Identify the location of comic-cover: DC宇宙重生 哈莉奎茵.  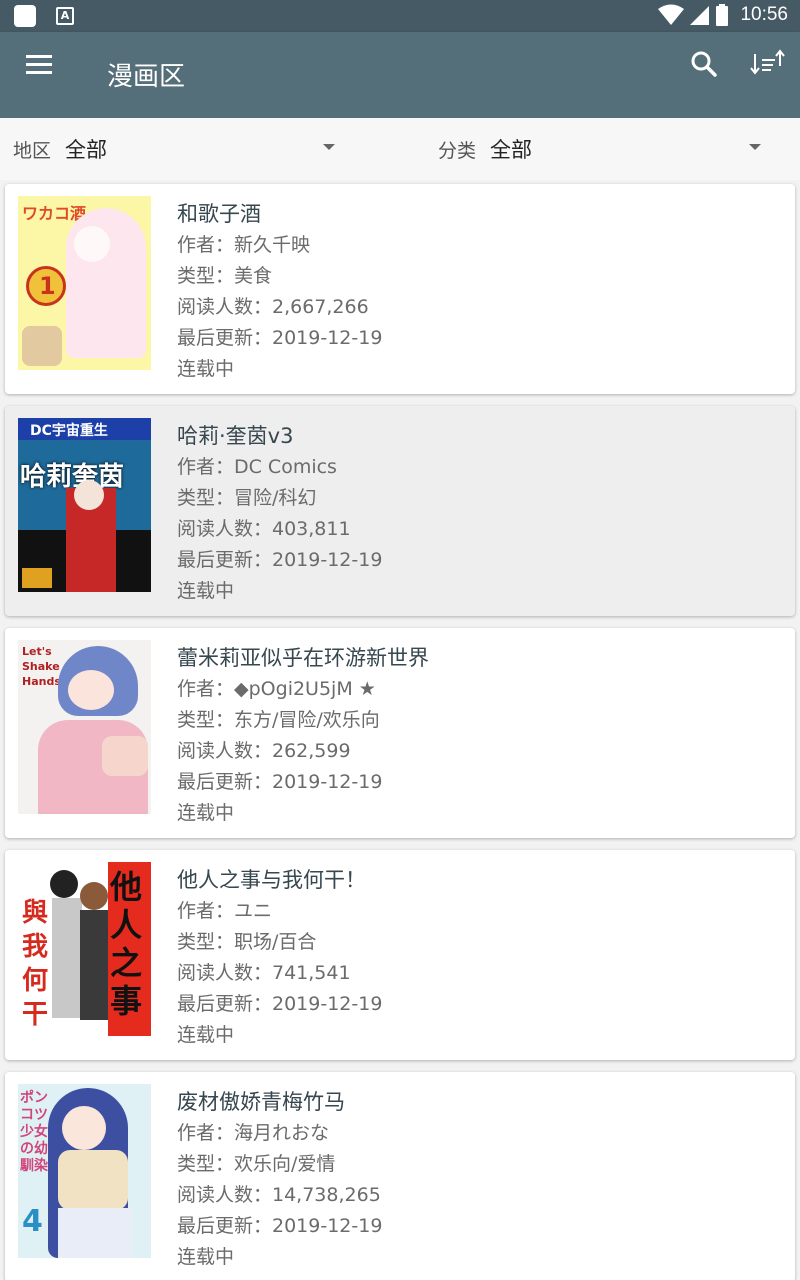
(84, 505).